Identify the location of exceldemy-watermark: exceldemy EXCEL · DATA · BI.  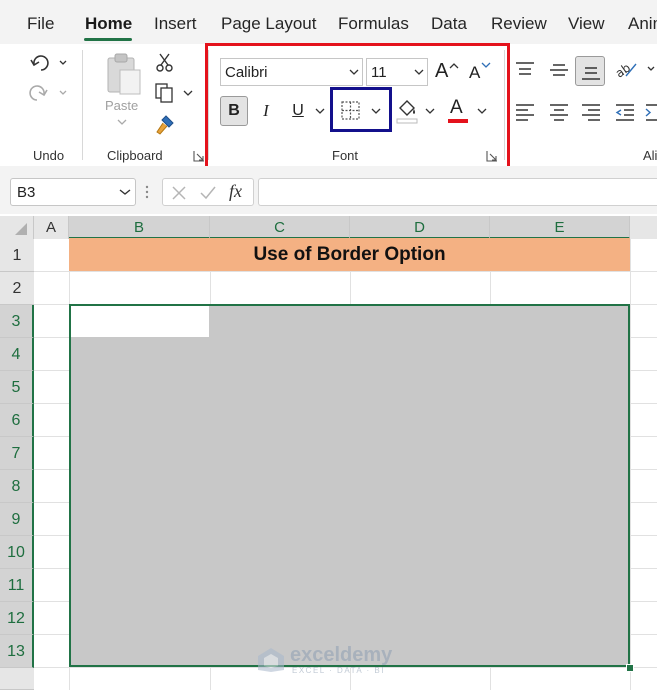
(328, 660).